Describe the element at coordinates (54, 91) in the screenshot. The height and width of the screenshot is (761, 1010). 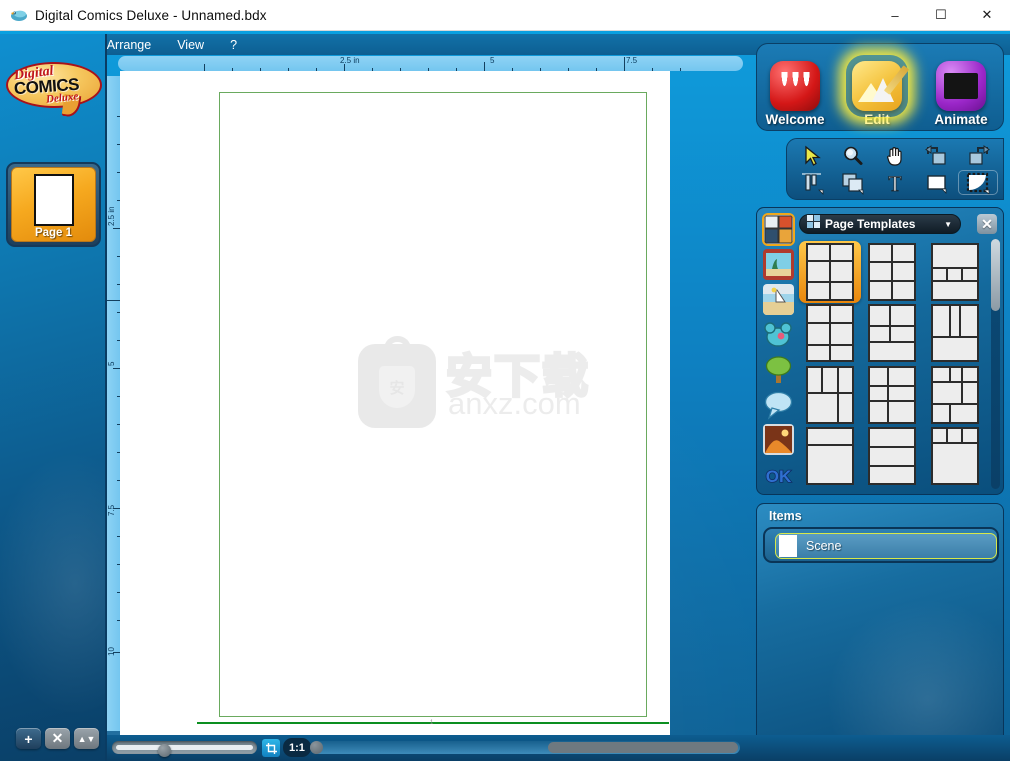
I see `app-logo: Digital COMICS Deluxe` at that location.